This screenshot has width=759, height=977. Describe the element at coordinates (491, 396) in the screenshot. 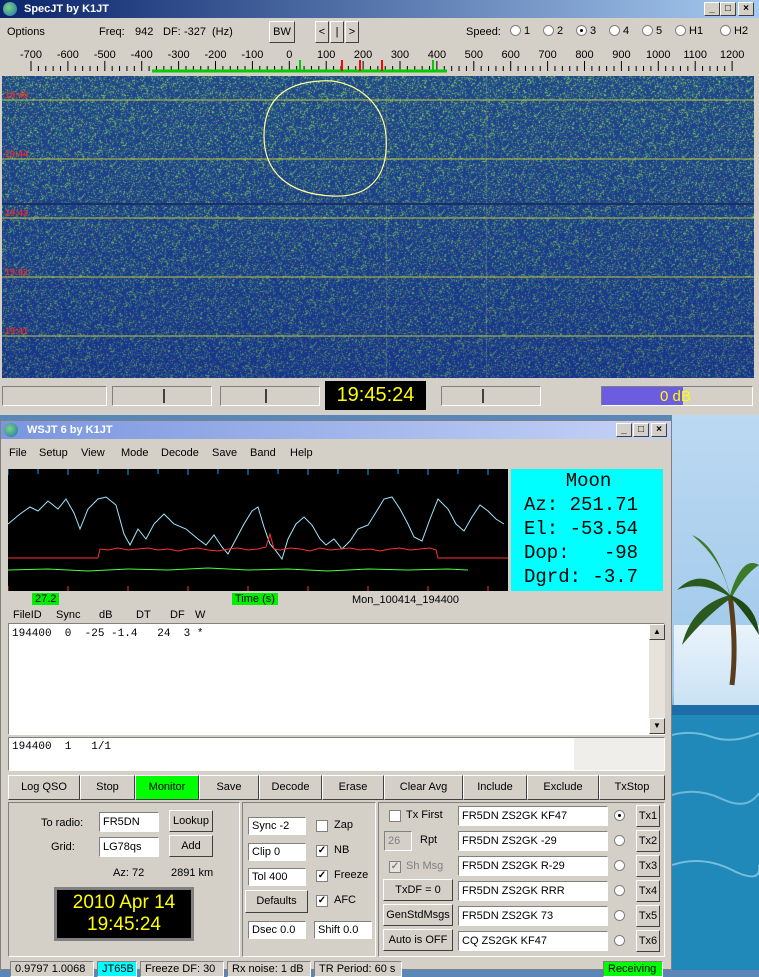

I see `zero-slider` at that location.